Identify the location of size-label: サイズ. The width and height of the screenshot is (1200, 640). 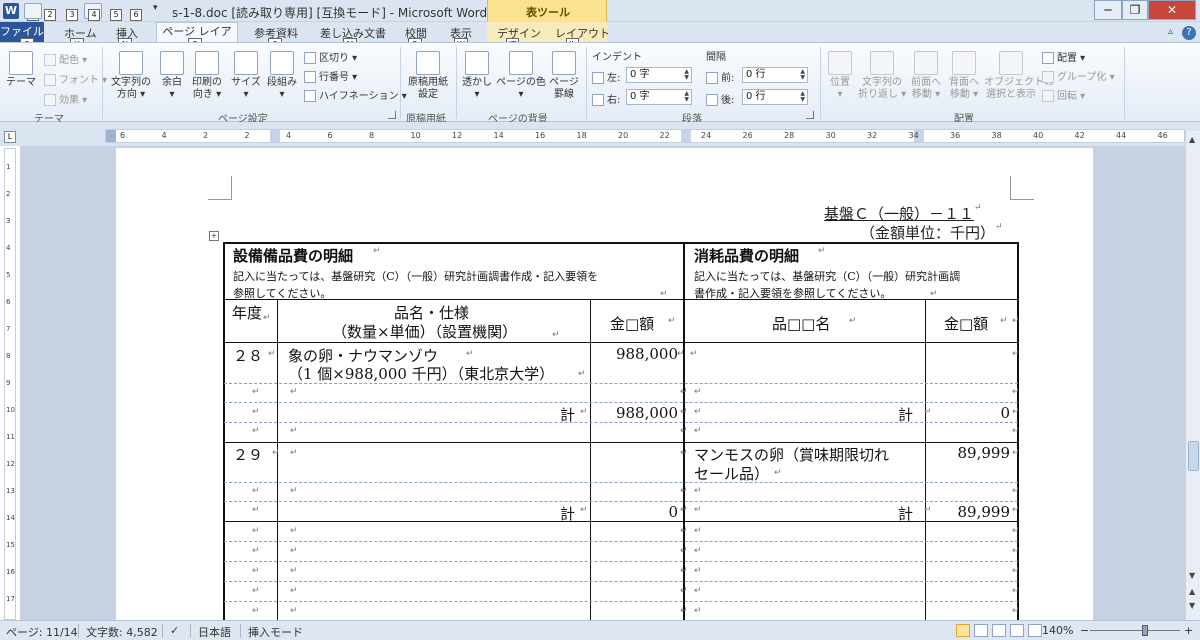
(246, 82).